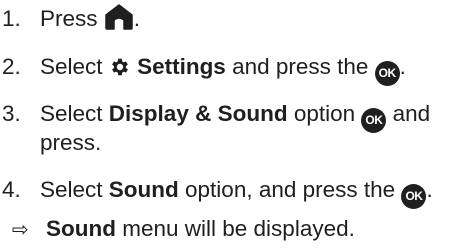  Describe the element at coordinates (408, 113) in the screenshot. I see `step-text-end: and` at that location.